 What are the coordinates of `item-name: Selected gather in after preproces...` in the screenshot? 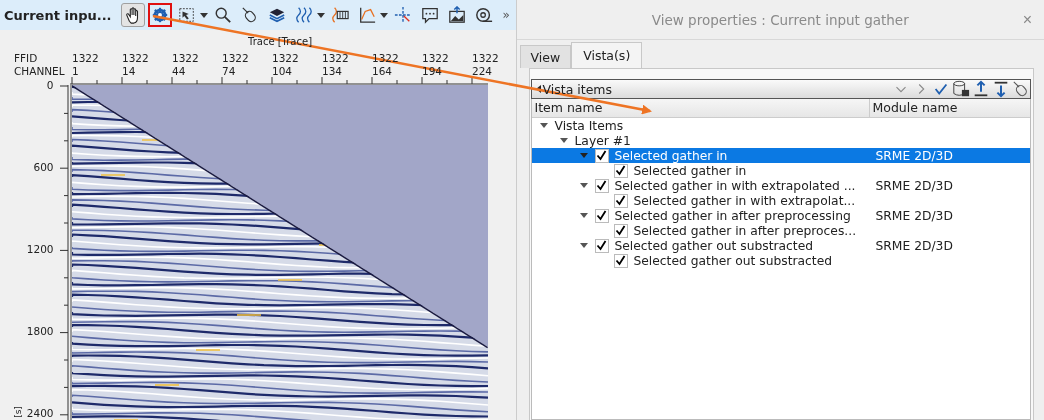 It's located at (745, 230).